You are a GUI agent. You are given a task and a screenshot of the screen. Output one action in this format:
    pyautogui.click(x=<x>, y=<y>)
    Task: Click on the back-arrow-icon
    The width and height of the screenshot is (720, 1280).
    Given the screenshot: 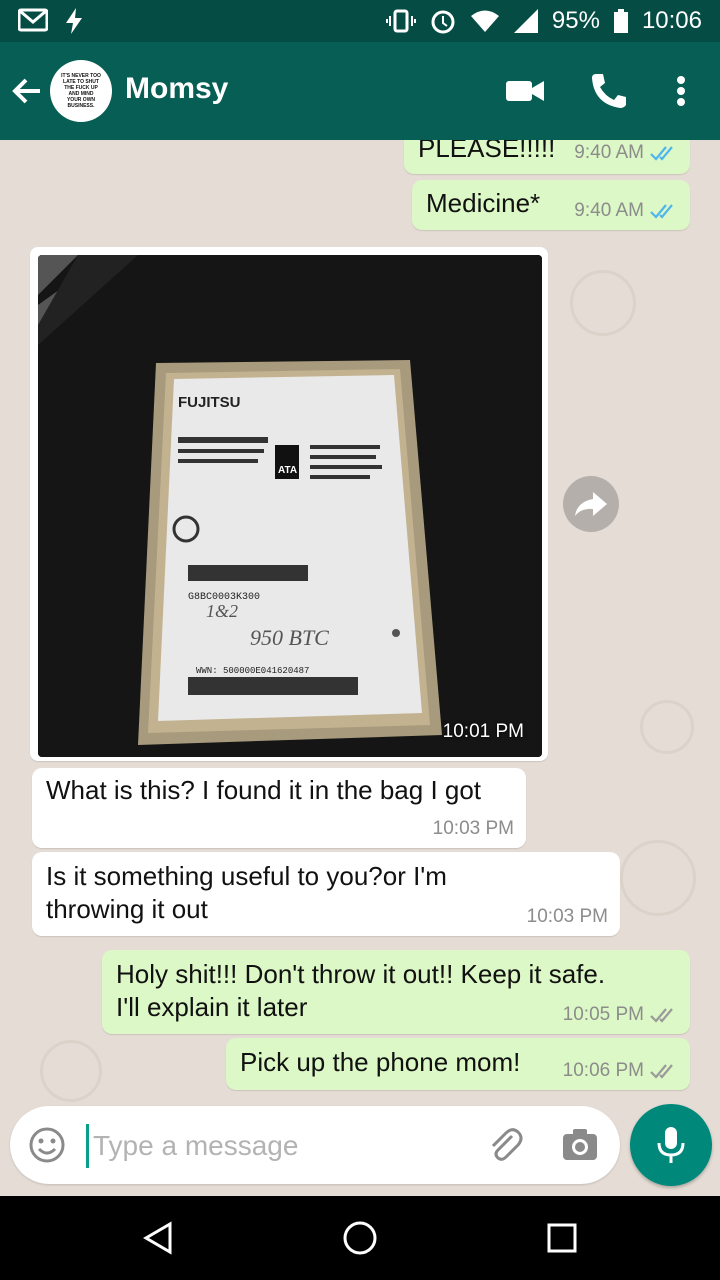 What is the action you would take?
    pyautogui.click(x=30, y=91)
    